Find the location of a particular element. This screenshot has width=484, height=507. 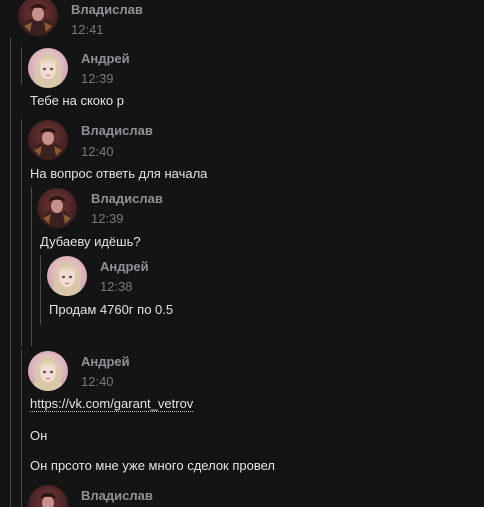

quote-line-level-2c is located at coordinates (21, 428).